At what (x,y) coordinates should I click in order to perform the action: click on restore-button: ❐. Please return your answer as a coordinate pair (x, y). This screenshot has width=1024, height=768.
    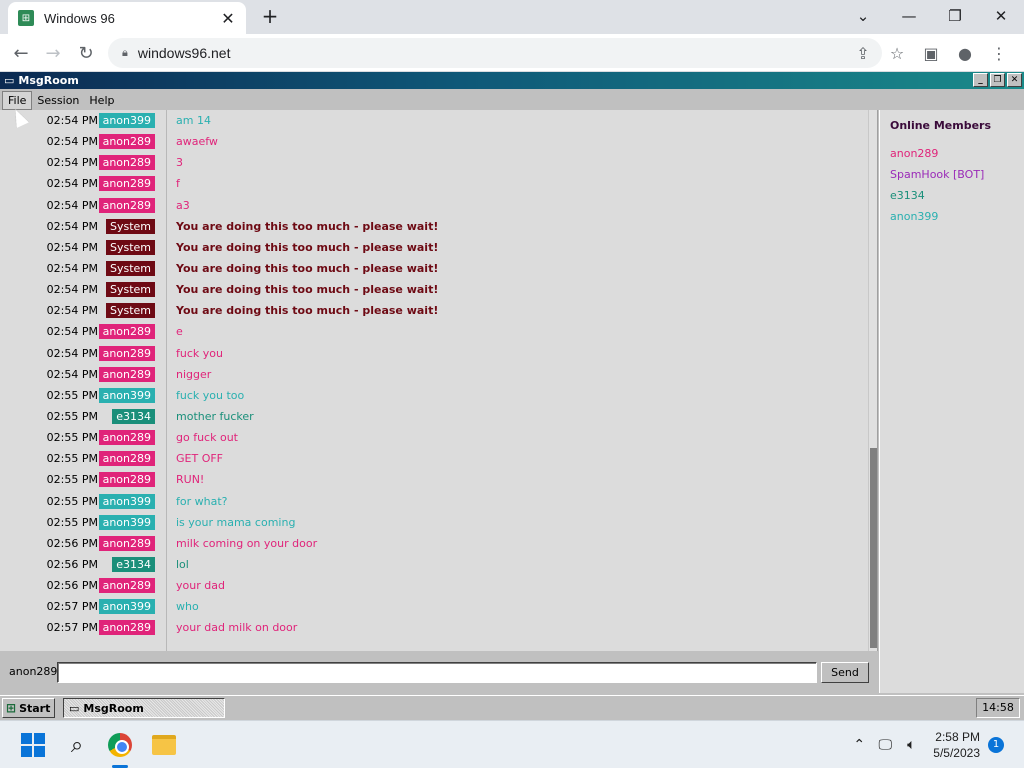
    Looking at the image, I should click on (955, 16).